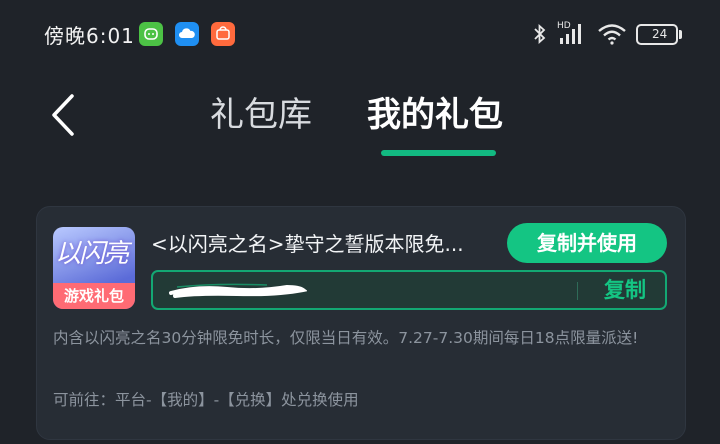 Image resolution: width=720 pixels, height=444 pixels. Describe the element at coordinates (151, 34) in the screenshot. I see `notification-app-icon` at that location.